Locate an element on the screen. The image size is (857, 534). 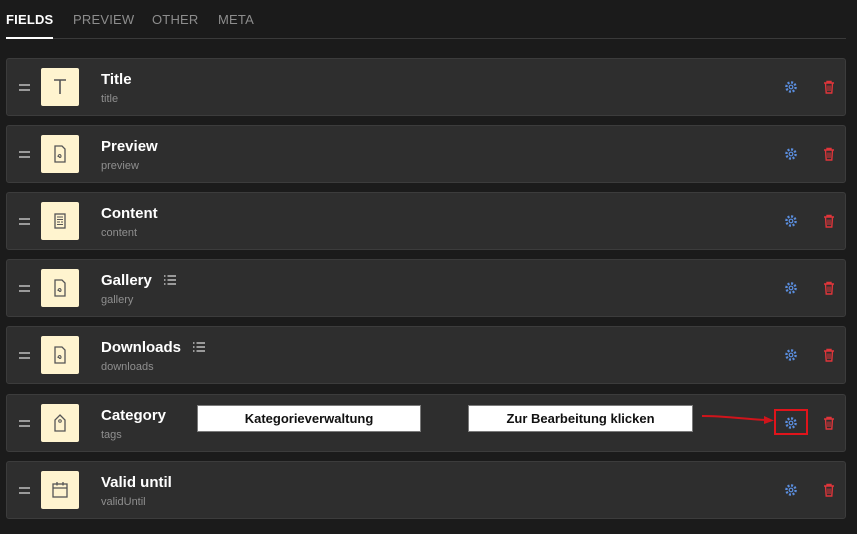
tab-other: OTHER is located at coordinates (175, 19).